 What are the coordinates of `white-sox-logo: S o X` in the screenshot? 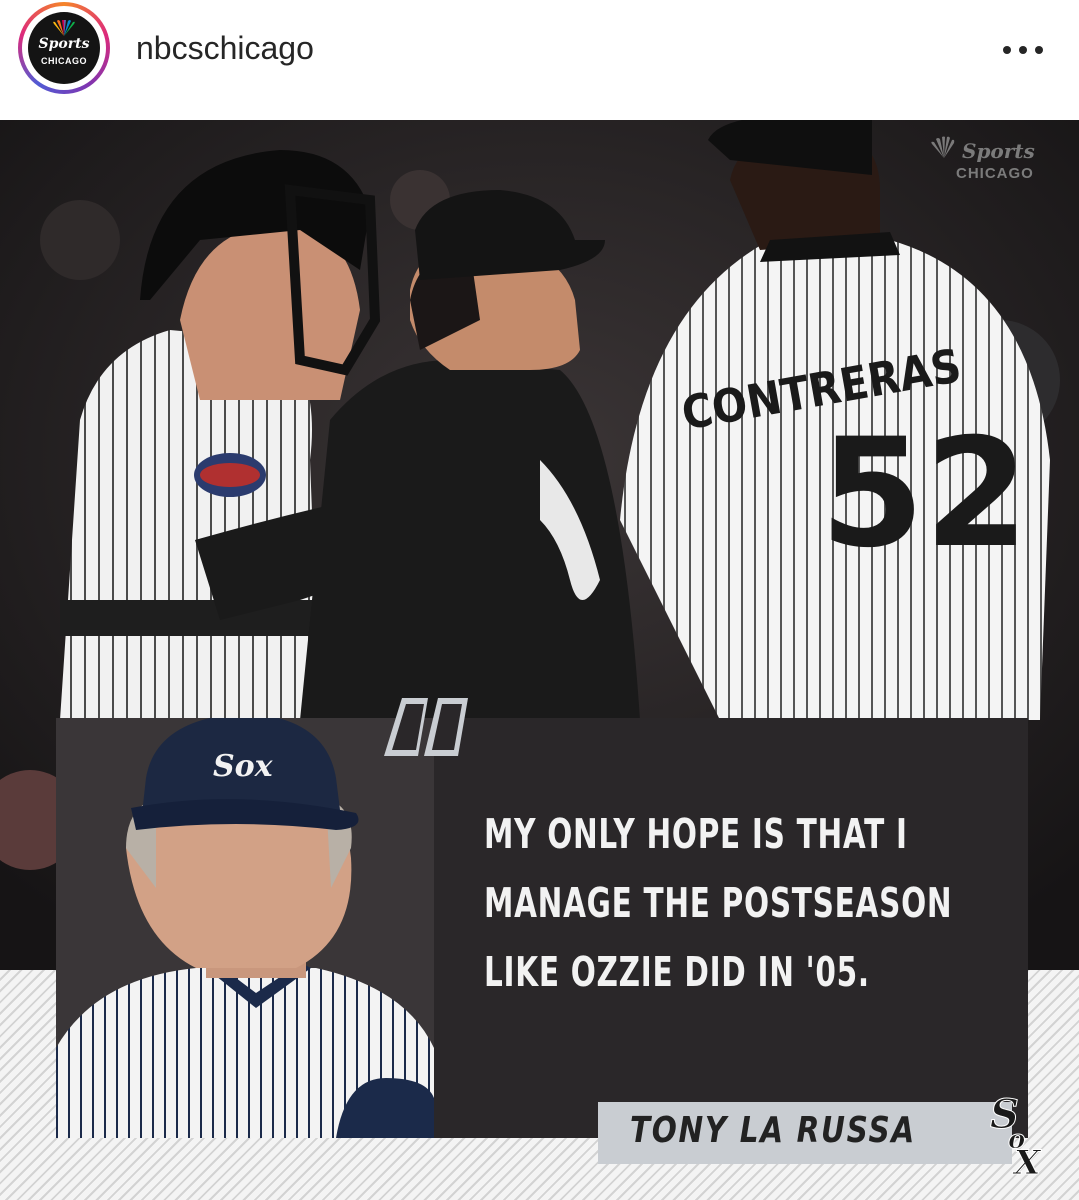 It's located at (1016, 1135).